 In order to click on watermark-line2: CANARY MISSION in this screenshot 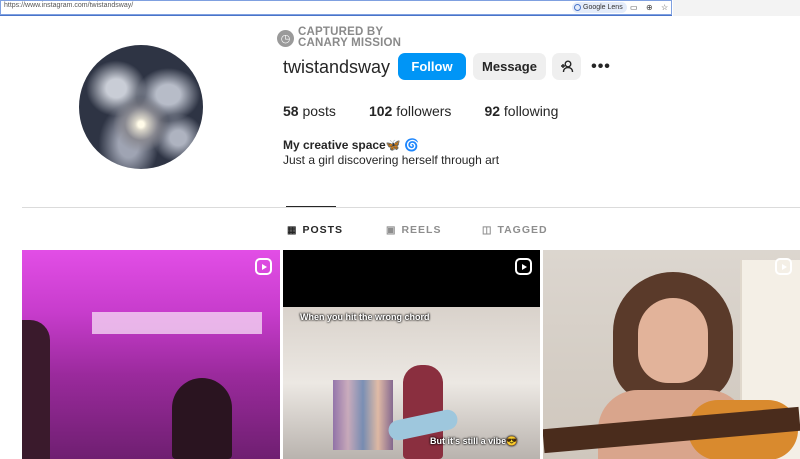, I will do `click(350, 43)`.